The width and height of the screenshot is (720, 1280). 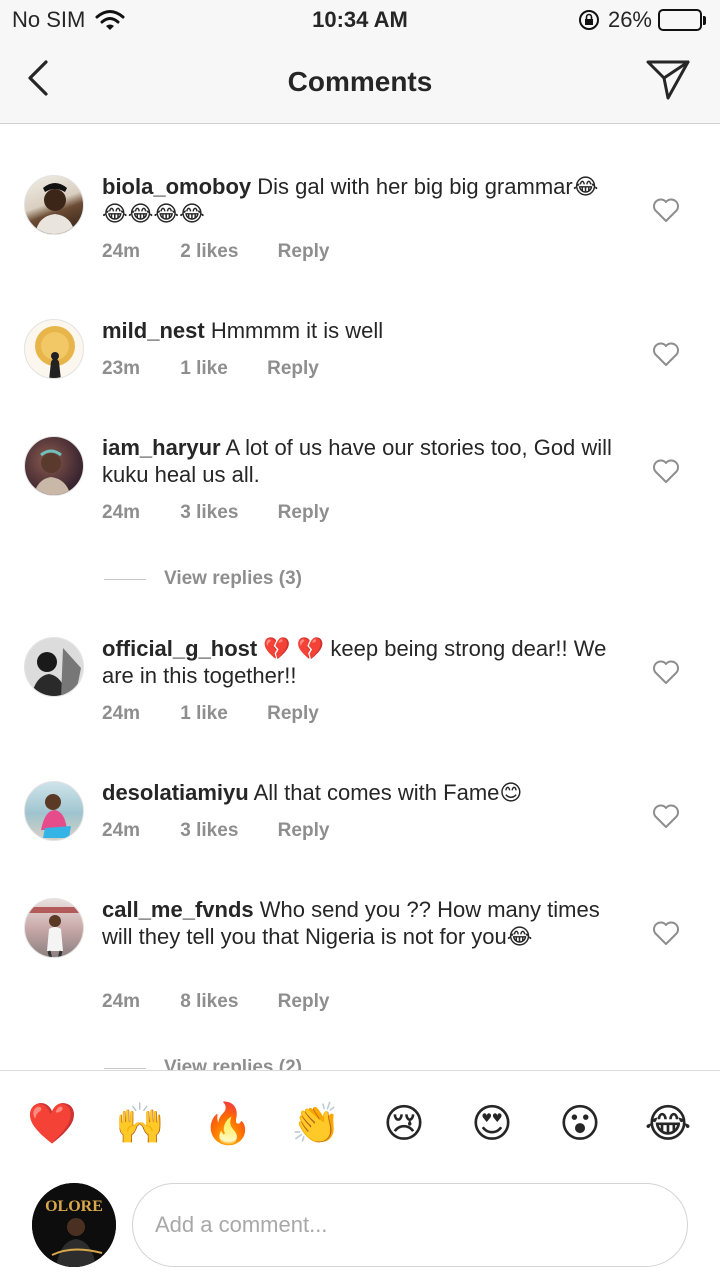 What do you see at coordinates (233, 578) in the screenshot?
I see `view-replies-label: View replies (3)` at bounding box center [233, 578].